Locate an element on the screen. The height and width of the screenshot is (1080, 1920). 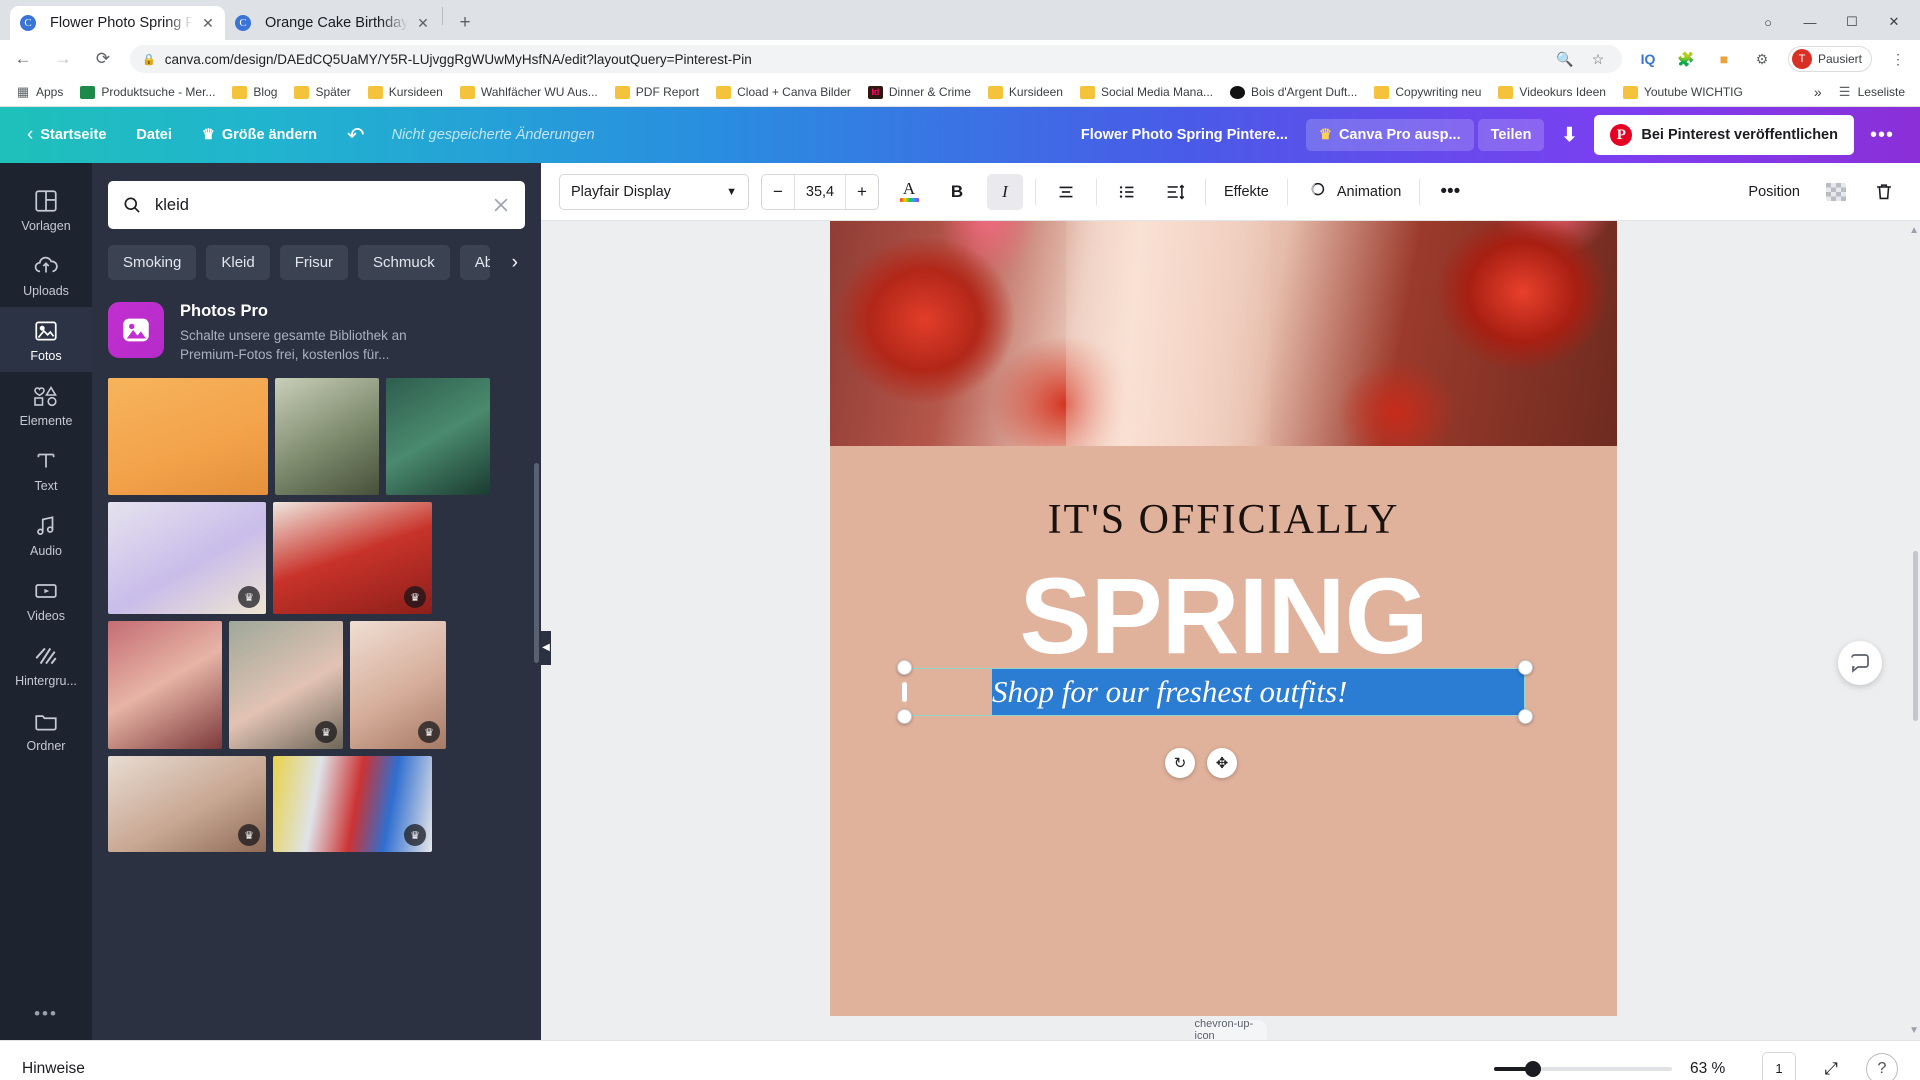
canvas-headline-1: IT'S OFFICIALLY is located at coordinates (1223, 520).